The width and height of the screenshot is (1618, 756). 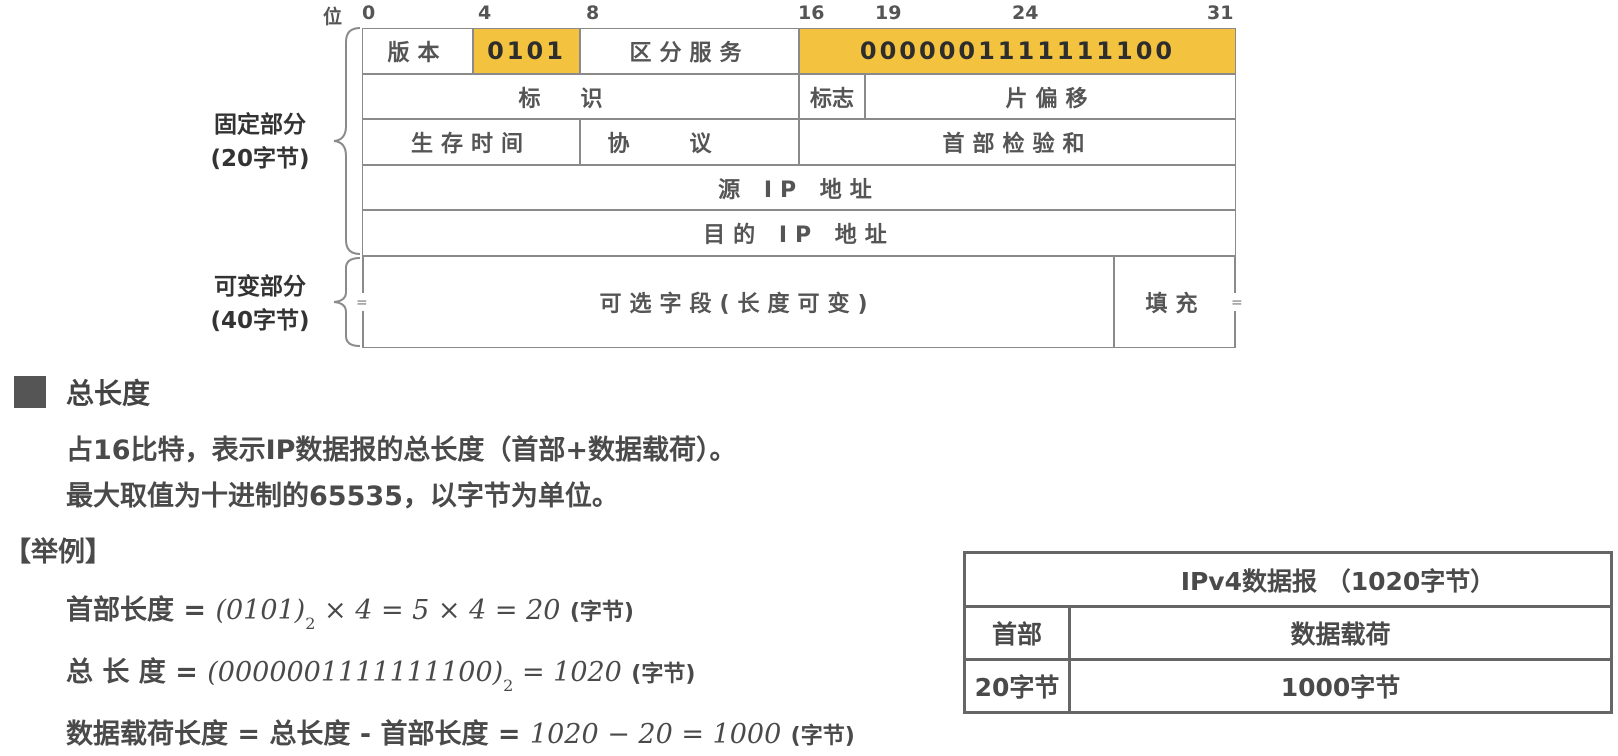 What do you see at coordinates (508, 685) in the screenshot?
I see `f2-base: 2` at bounding box center [508, 685].